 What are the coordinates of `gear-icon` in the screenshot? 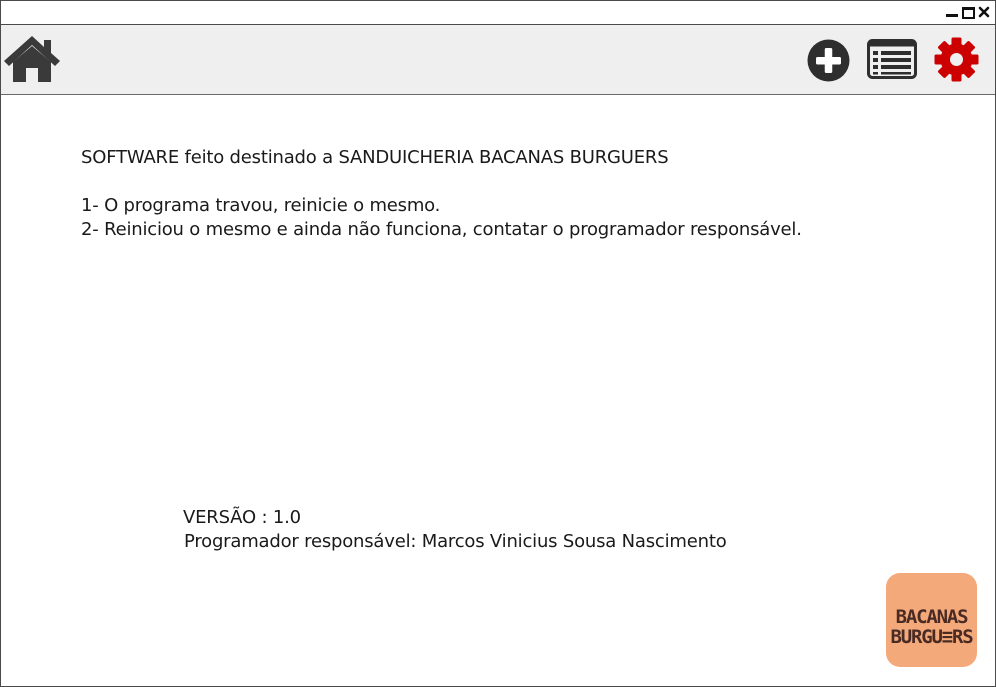 It's located at (956, 59).